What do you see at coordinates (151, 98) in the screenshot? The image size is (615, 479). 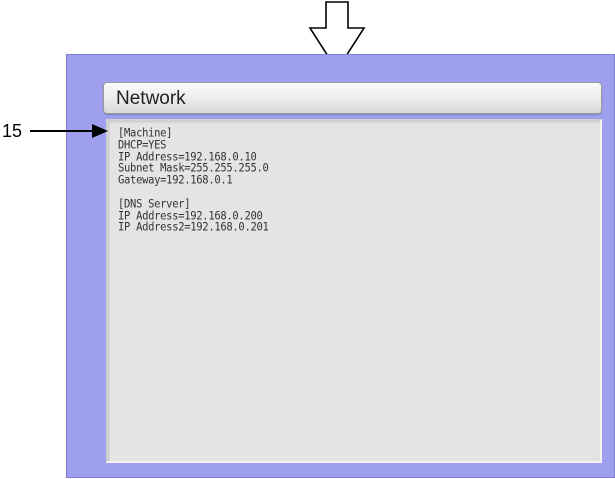 I see `panel-title: Network` at bounding box center [151, 98].